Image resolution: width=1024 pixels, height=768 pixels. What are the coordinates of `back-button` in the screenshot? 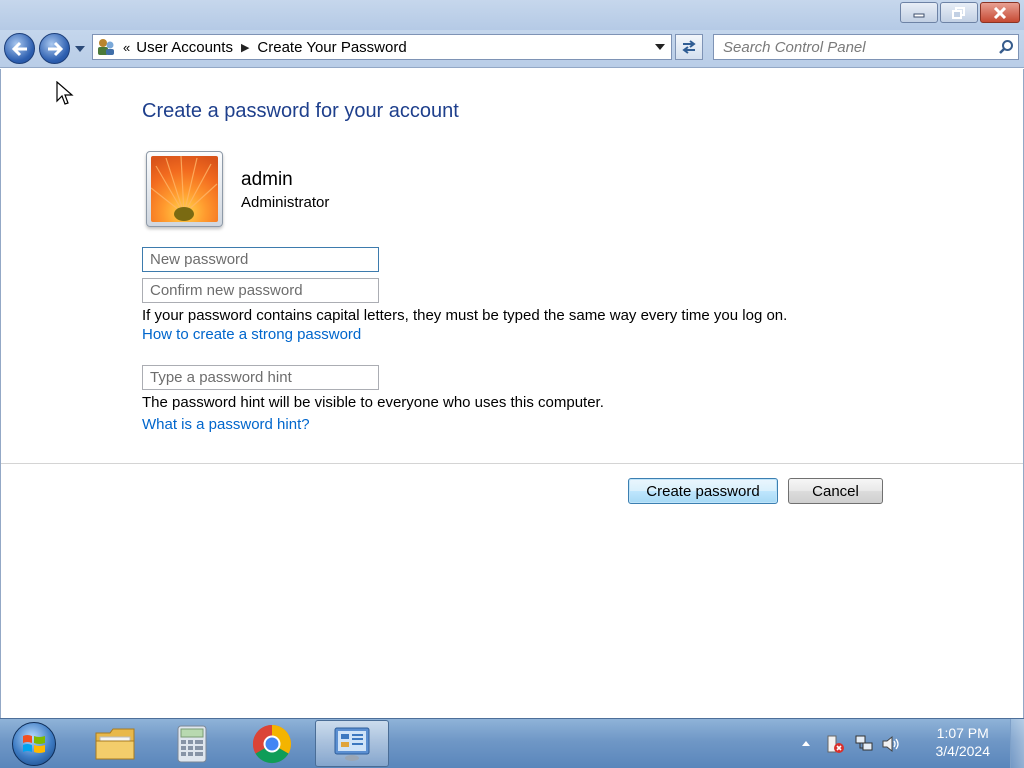 It's located at (19, 48).